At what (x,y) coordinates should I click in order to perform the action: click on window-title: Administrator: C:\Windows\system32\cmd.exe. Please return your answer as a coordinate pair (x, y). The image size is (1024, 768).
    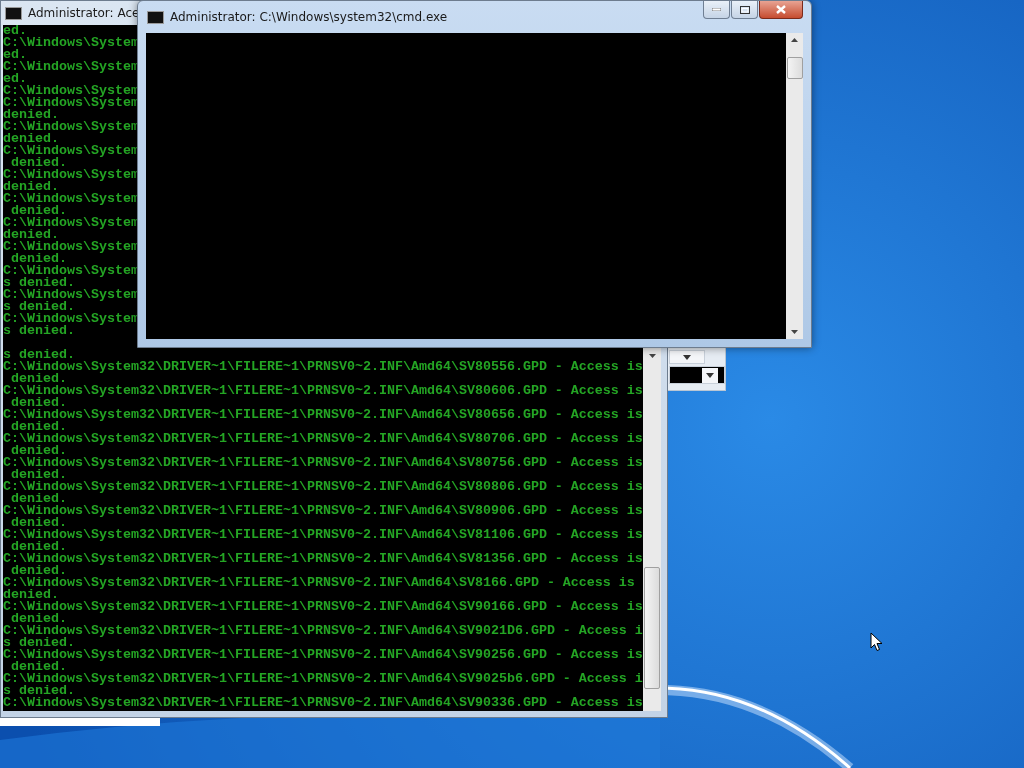
    Looking at the image, I should click on (309, 17).